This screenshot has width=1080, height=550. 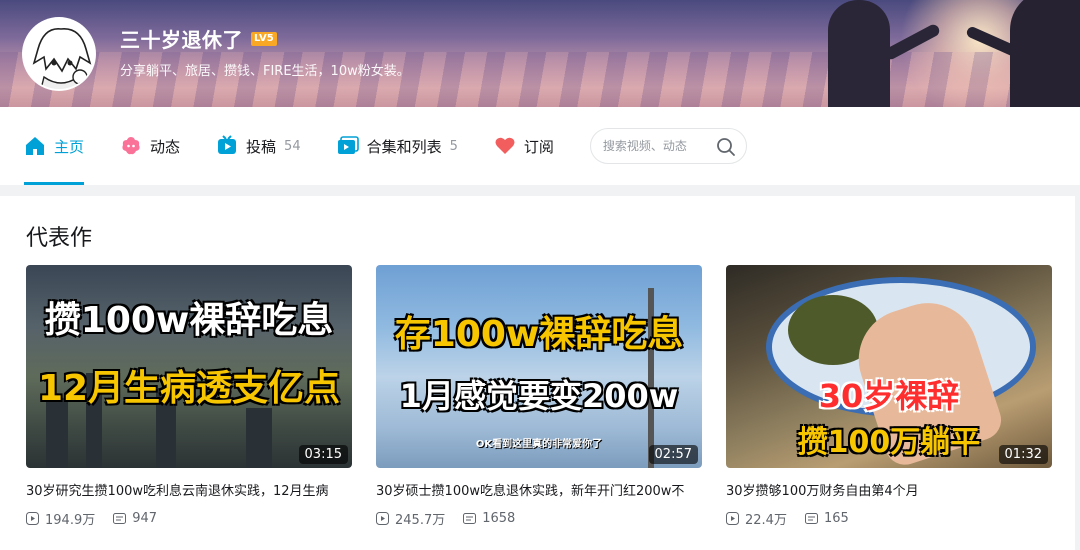 I want to click on cover-text: 存100w裸辞吃息, so click(x=539, y=334).